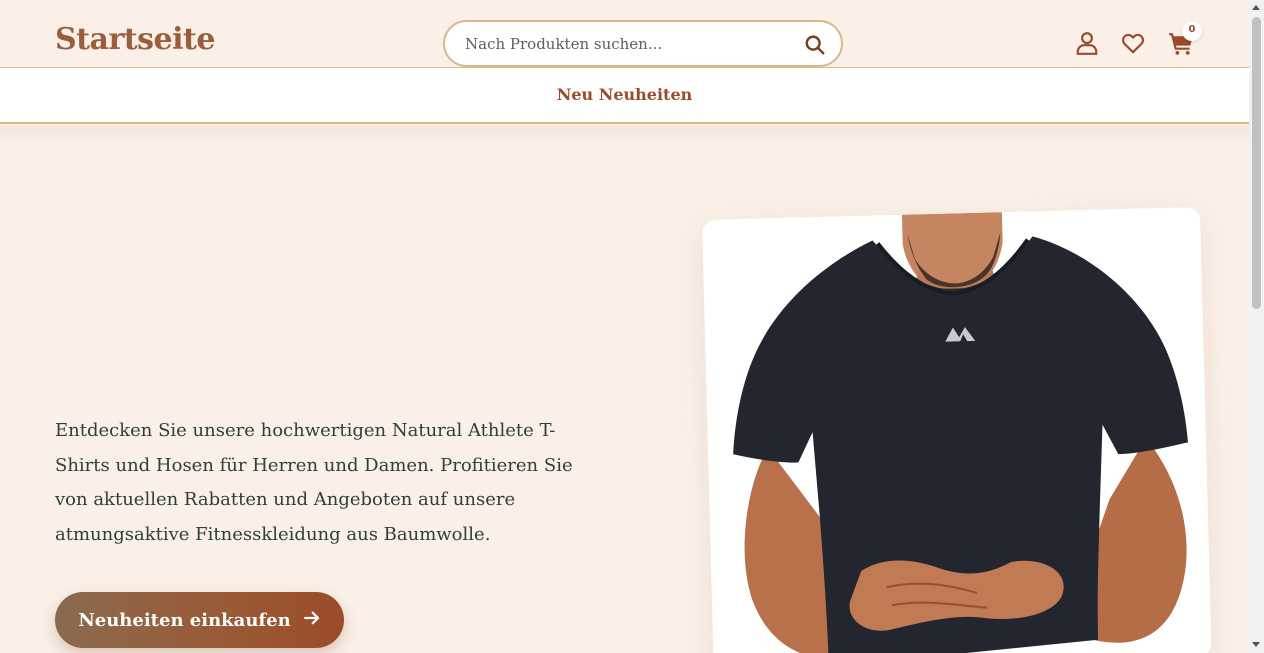 This screenshot has width=1264, height=653. What do you see at coordinates (1133, 43) in the screenshot?
I see `heart-icon` at bounding box center [1133, 43].